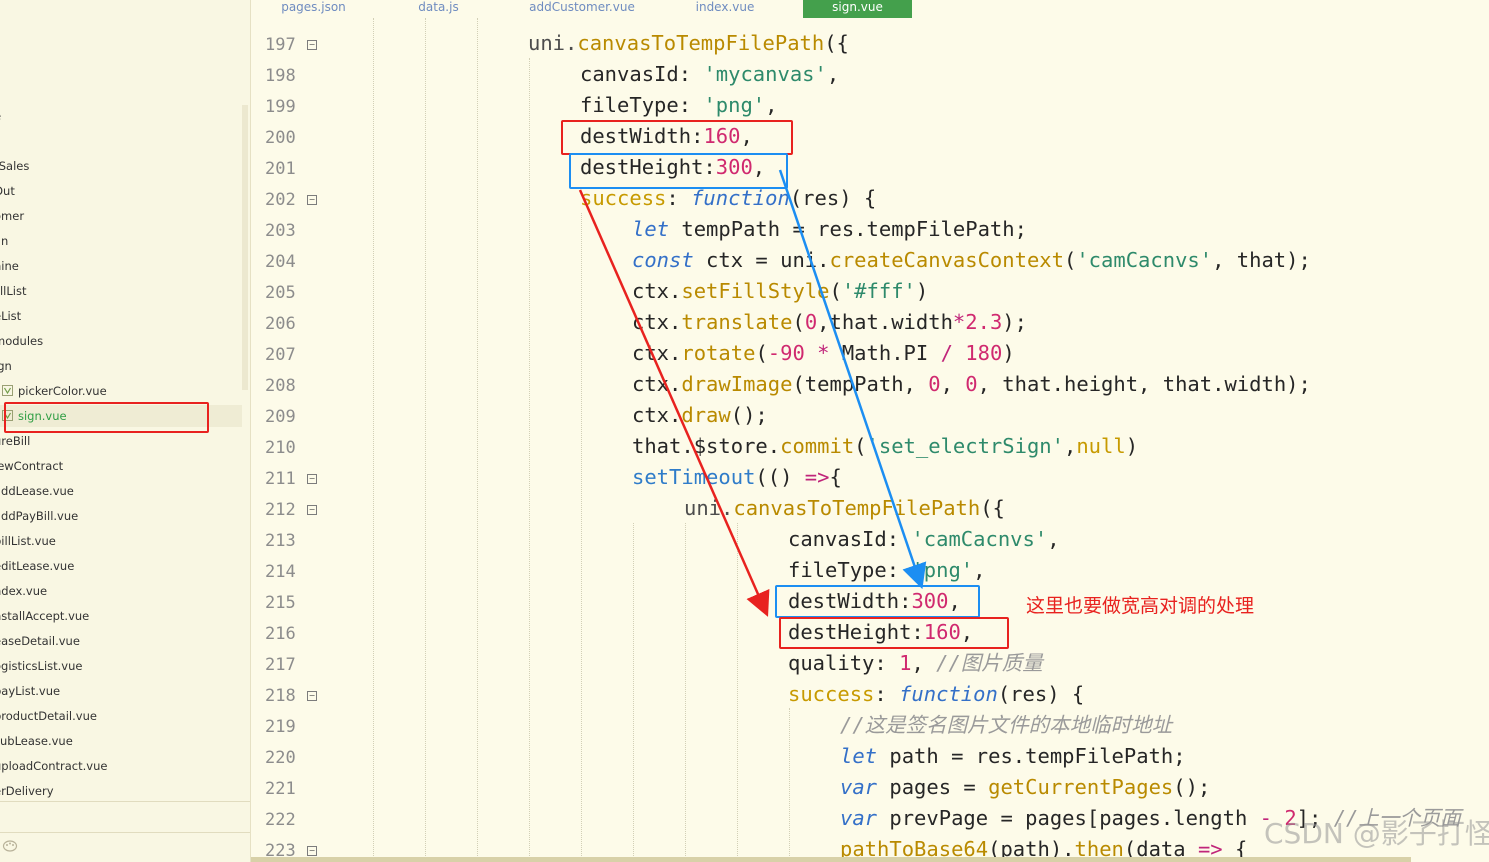 The width and height of the screenshot is (1489, 862). Describe the element at coordinates (831, 859) in the screenshot. I see `horizontal-scrollbar` at that location.